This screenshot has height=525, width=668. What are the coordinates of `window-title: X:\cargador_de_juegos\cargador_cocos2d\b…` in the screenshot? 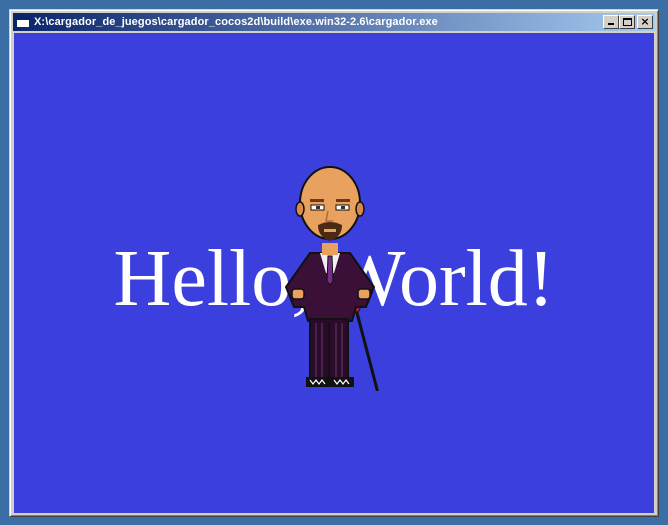 It's located at (236, 22).